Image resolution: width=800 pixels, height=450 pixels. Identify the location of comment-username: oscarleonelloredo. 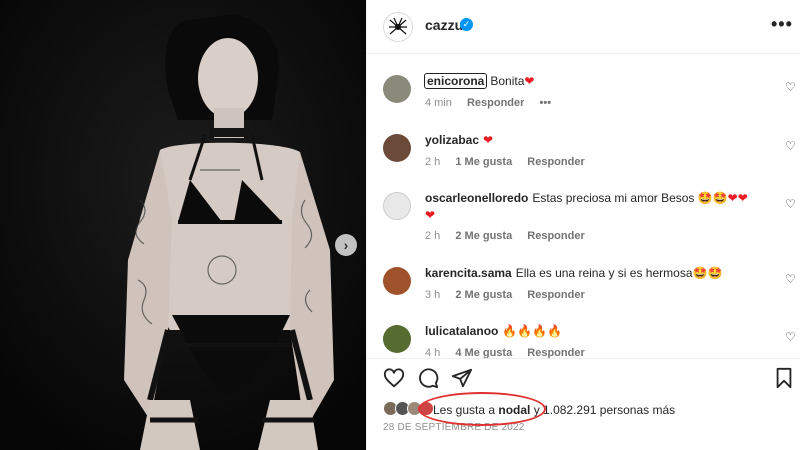
(476, 198).